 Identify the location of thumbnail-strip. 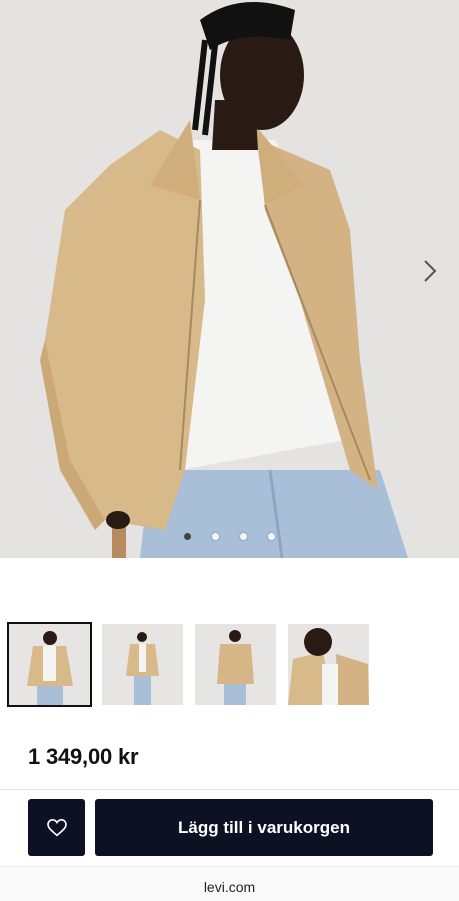
(188, 664).